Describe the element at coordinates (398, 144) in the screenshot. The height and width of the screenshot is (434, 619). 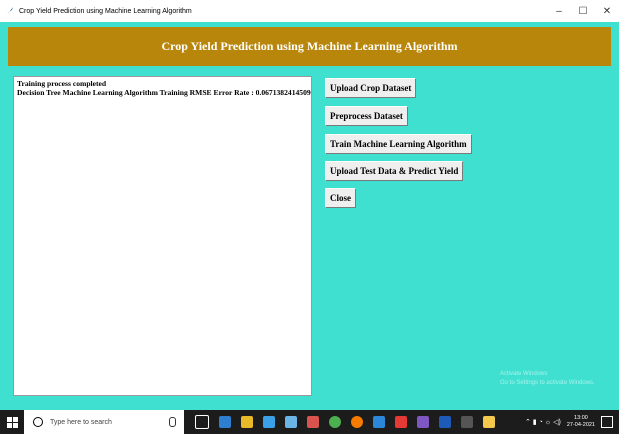
I see `train-algorithm-button: Train Machine Learning Algorithm` at that location.